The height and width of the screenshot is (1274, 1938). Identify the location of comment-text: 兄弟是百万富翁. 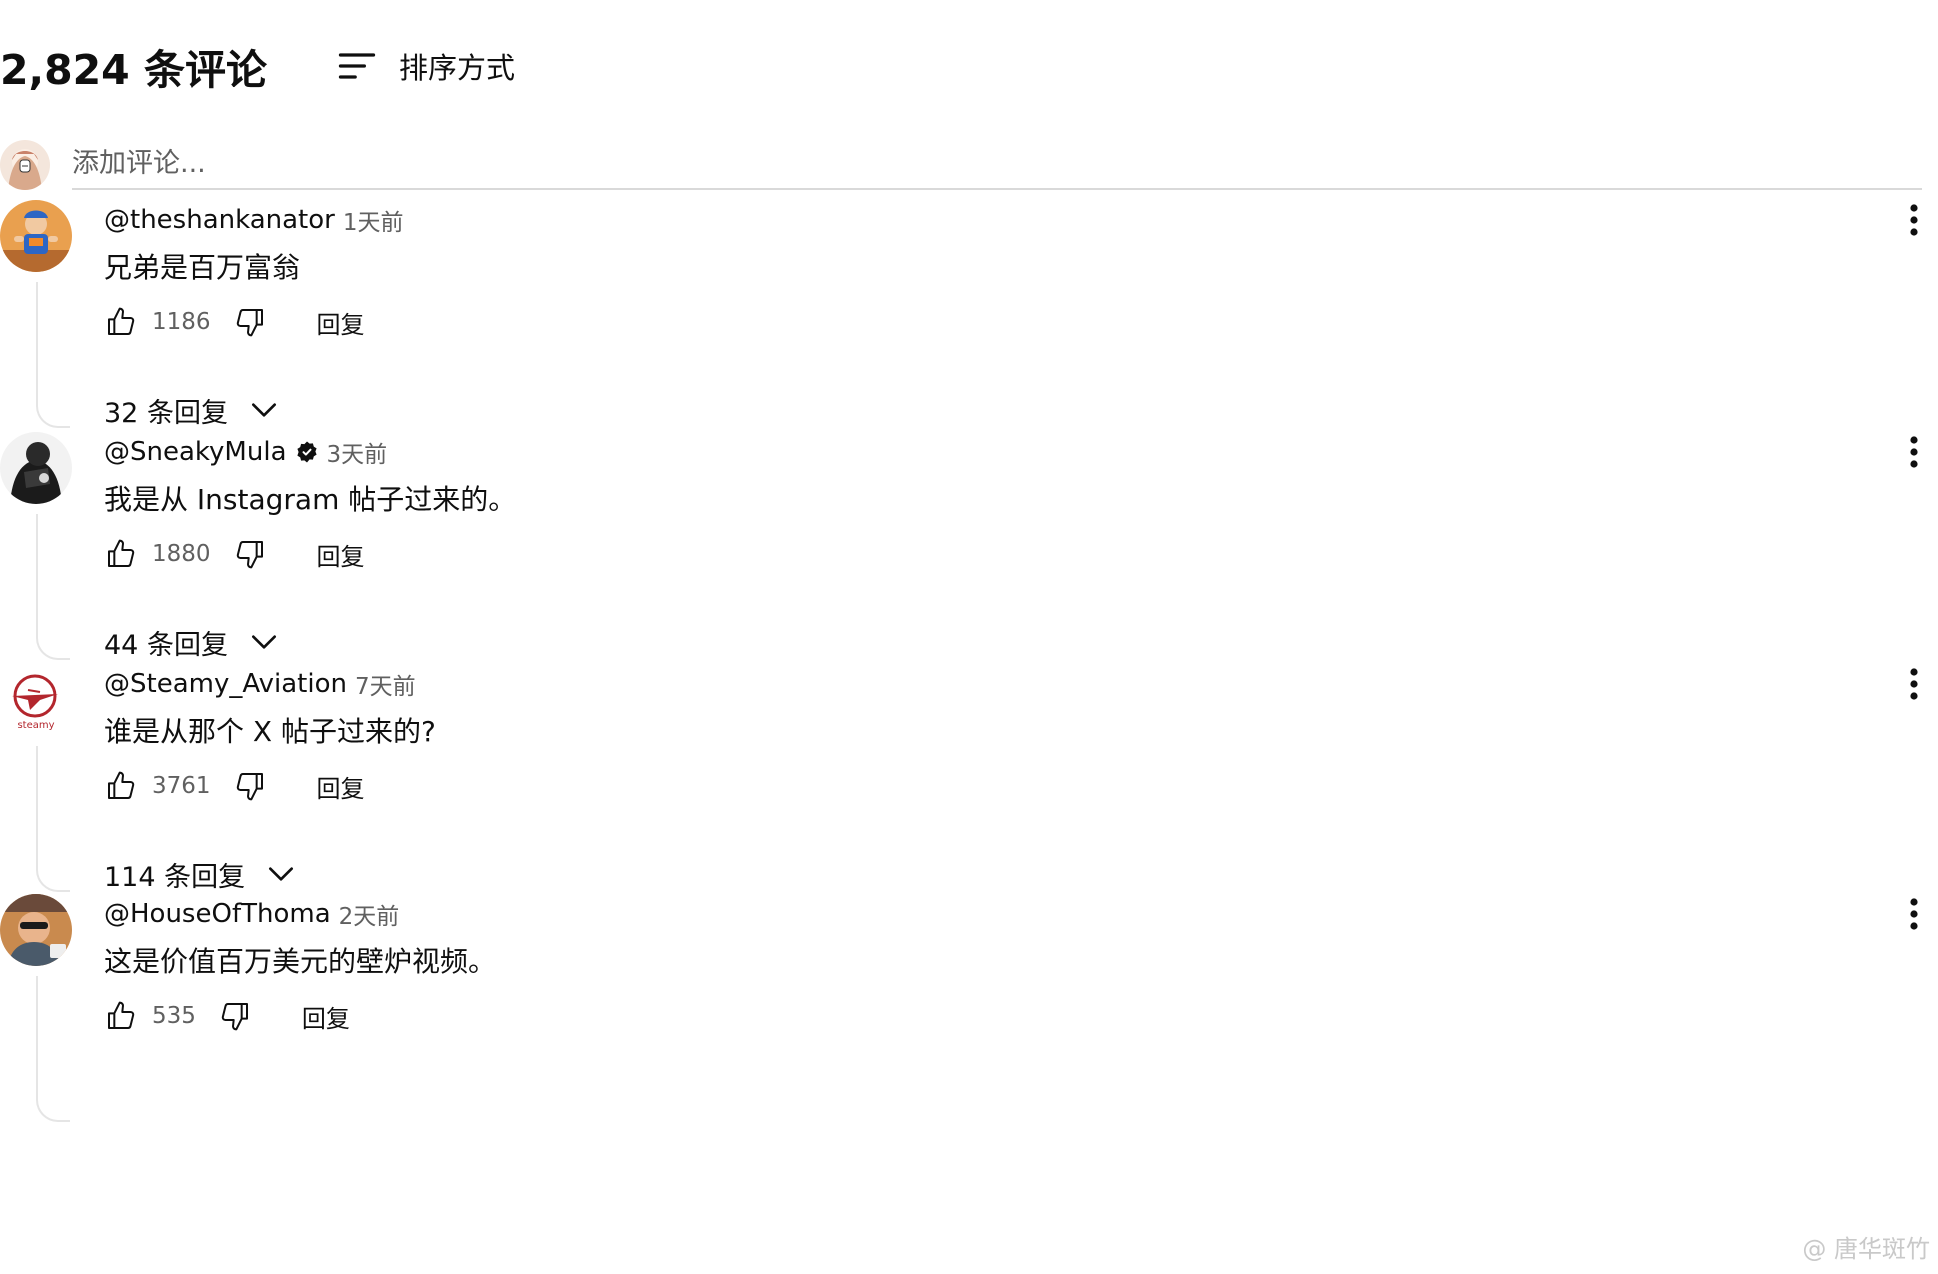
(202, 267).